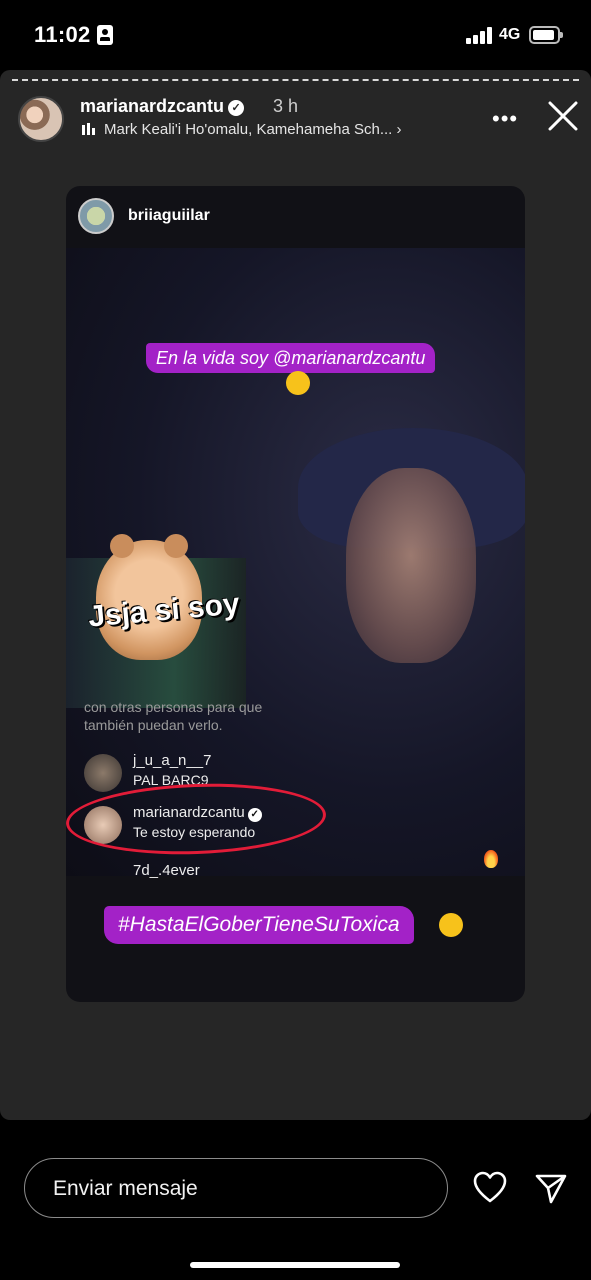 The height and width of the screenshot is (1280, 591). I want to click on more-options-icon: •••, so click(505, 119).